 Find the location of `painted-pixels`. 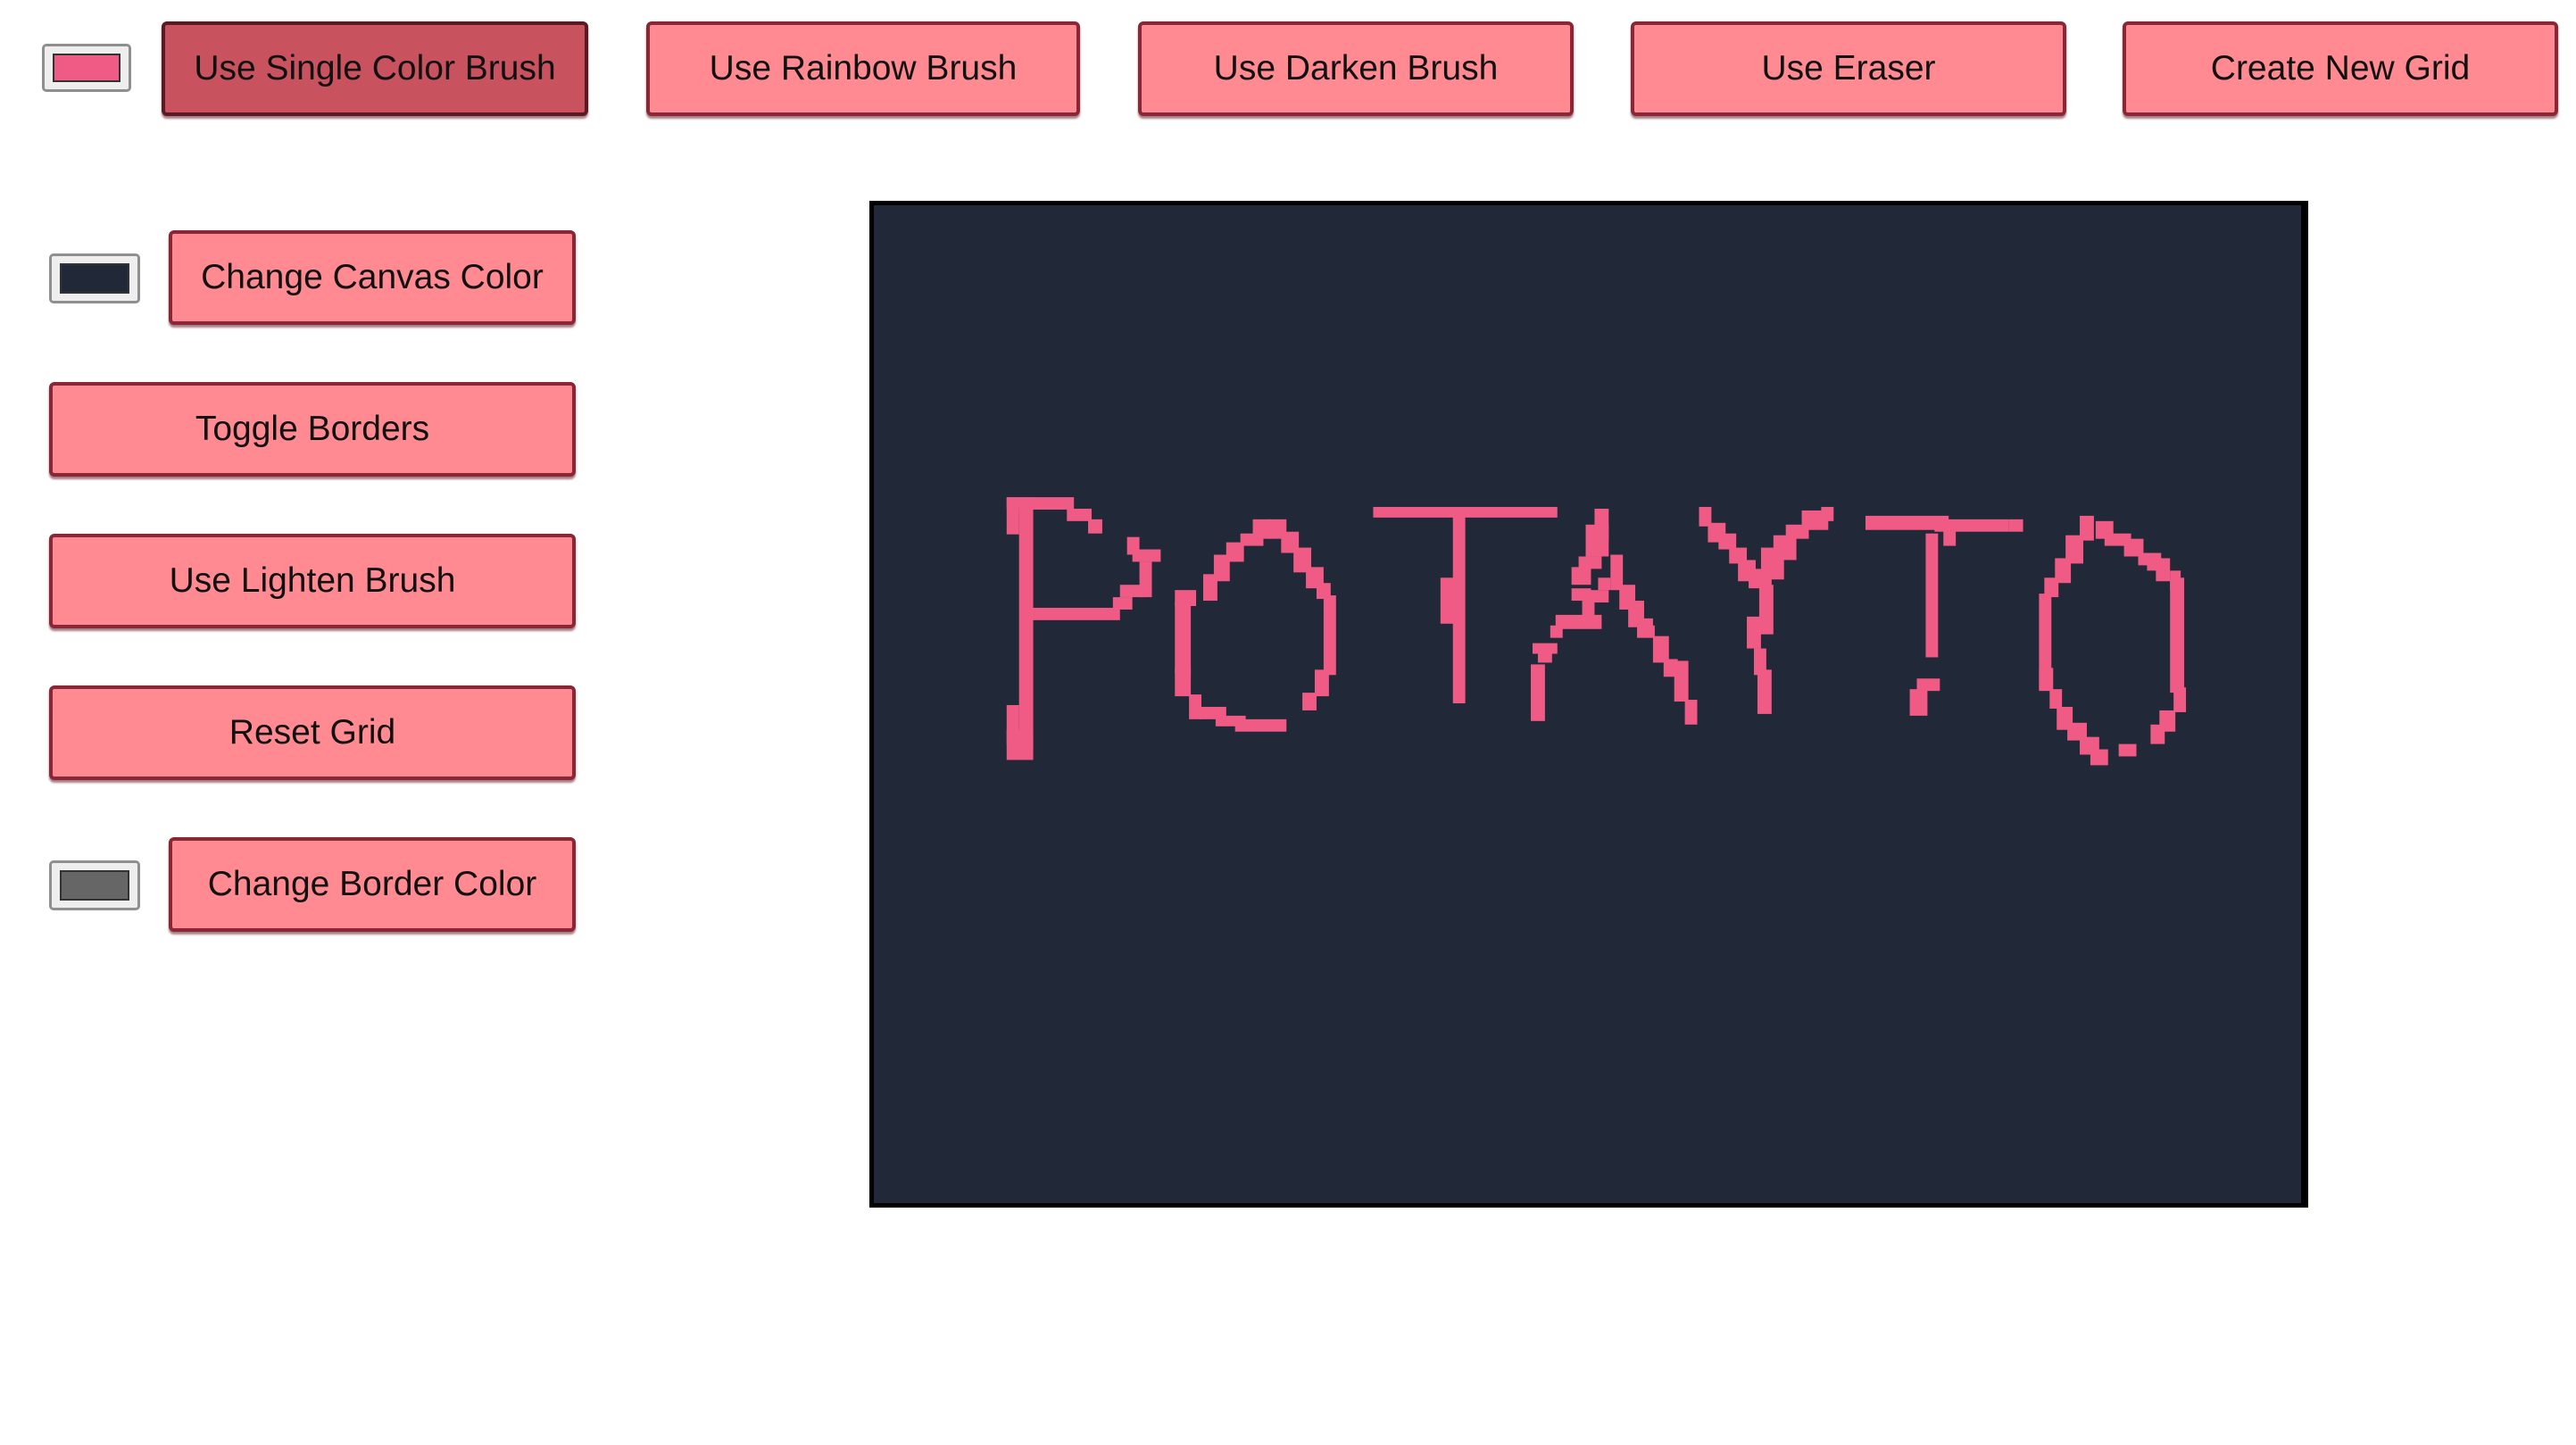

painted-pixels is located at coordinates (1597, 631).